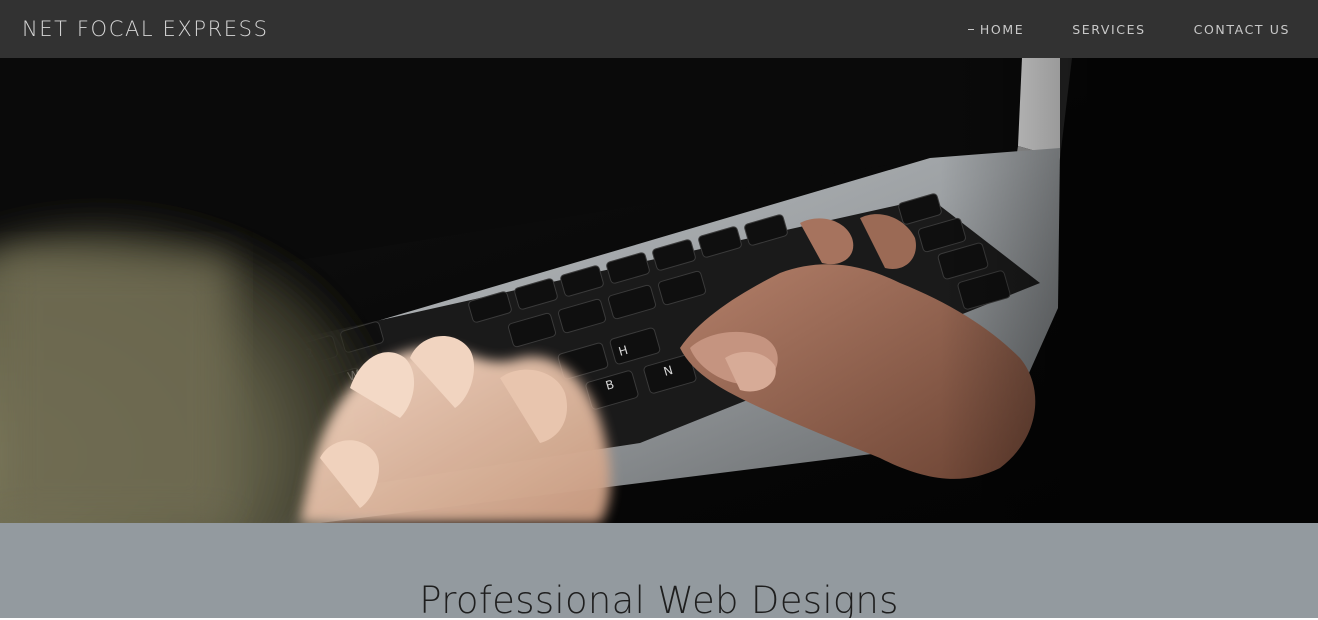  I want to click on nav-home-link: HOME, so click(996, 29).